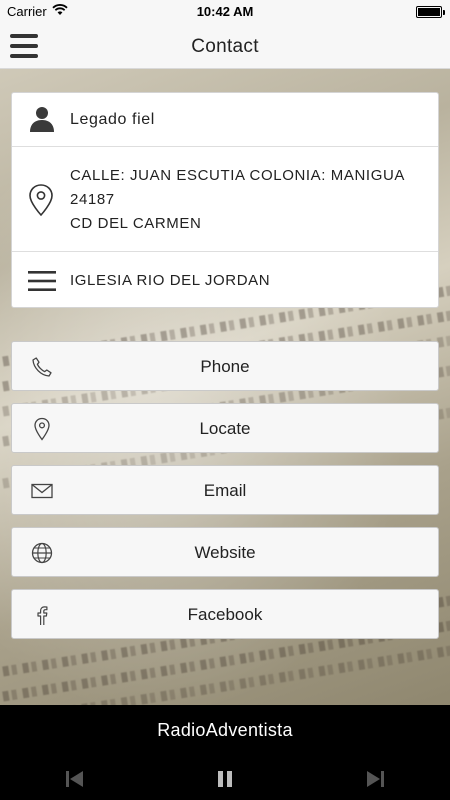 This screenshot has width=450, height=800. What do you see at coordinates (225, 730) in the screenshot?
I see `station-name: RadioAdventista` at bounding box center [225, 730].